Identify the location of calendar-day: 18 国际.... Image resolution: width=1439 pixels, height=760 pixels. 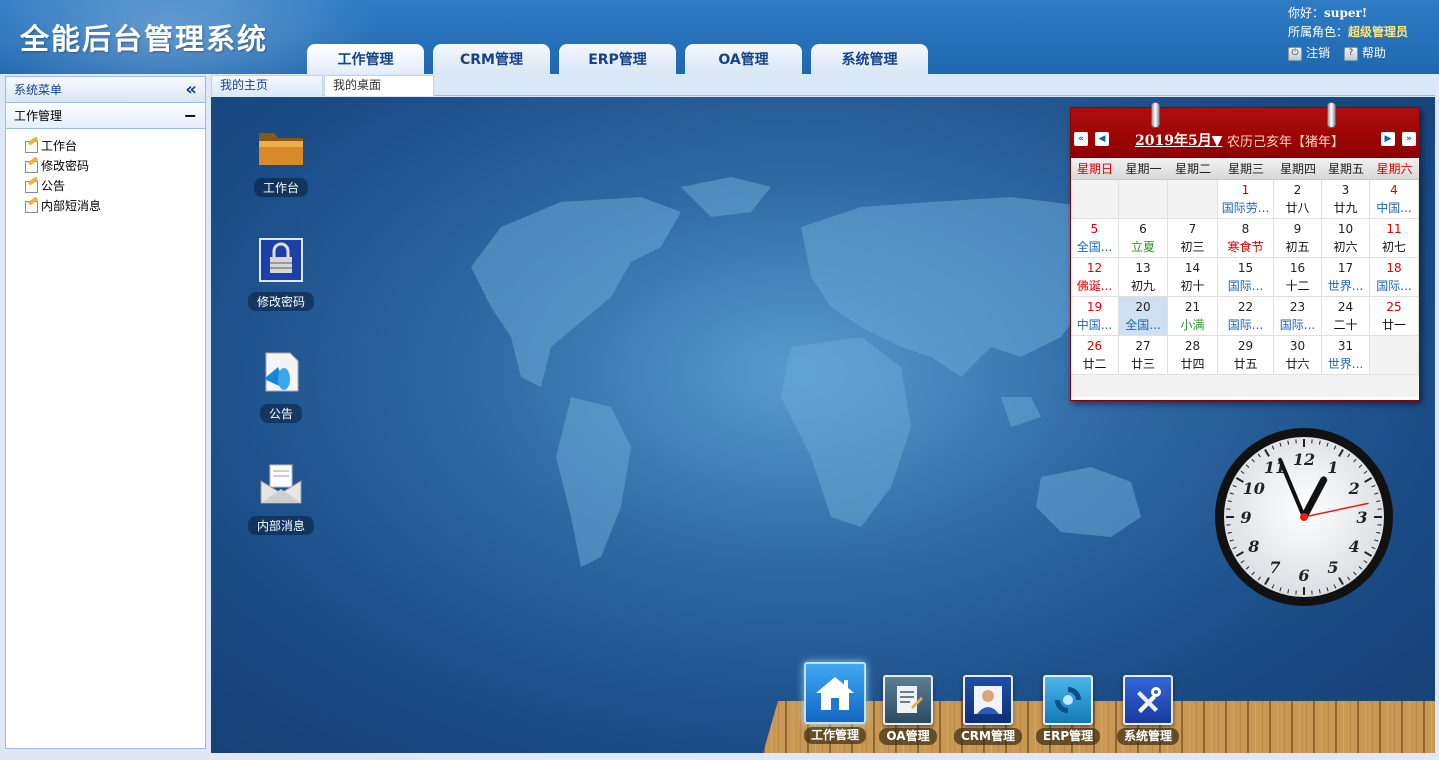
(1394, 277).